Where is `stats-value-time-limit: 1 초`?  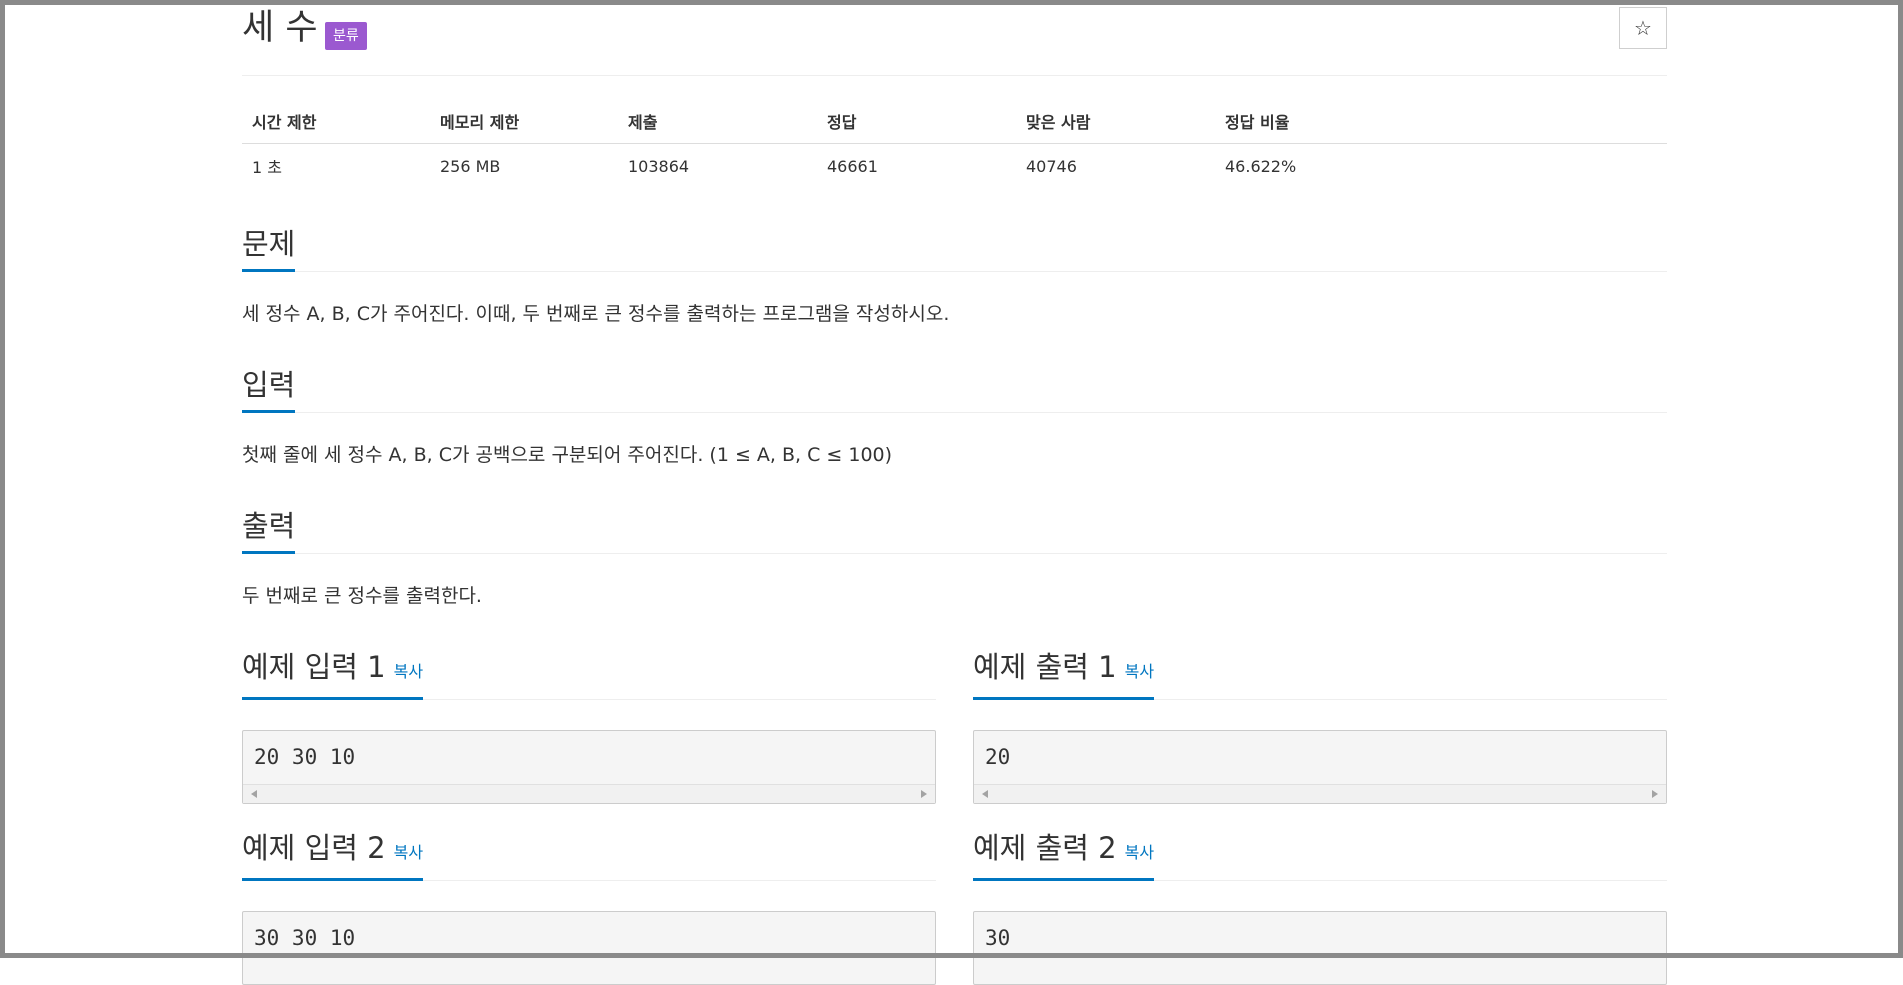
stats-value-time-limit: 1 초 is located at coordinates (267, 167).